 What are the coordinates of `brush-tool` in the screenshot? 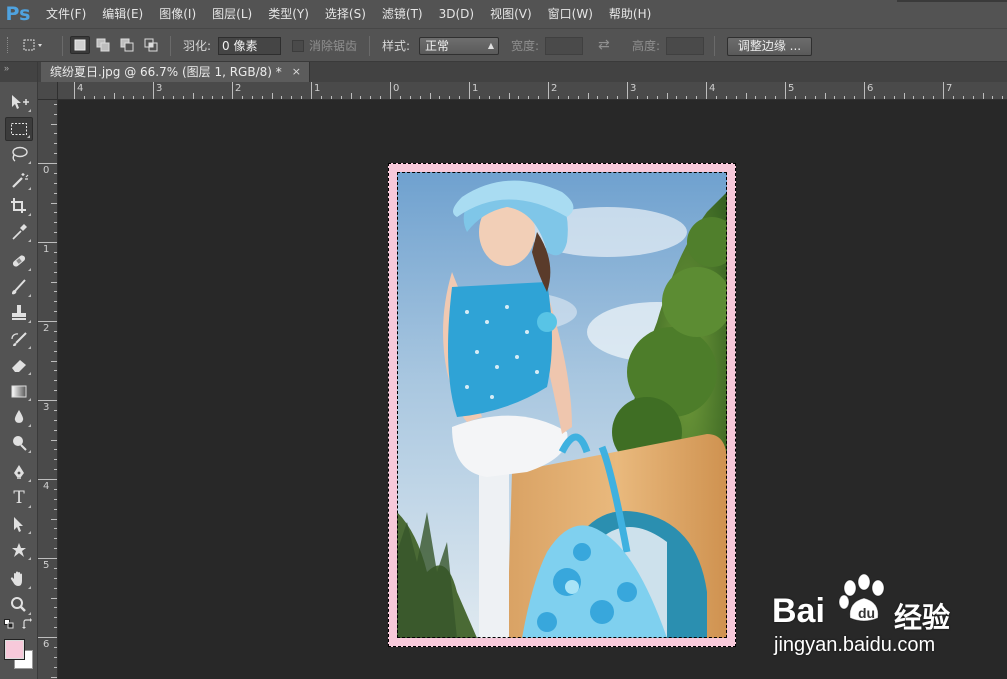 It's located at (19, 287).